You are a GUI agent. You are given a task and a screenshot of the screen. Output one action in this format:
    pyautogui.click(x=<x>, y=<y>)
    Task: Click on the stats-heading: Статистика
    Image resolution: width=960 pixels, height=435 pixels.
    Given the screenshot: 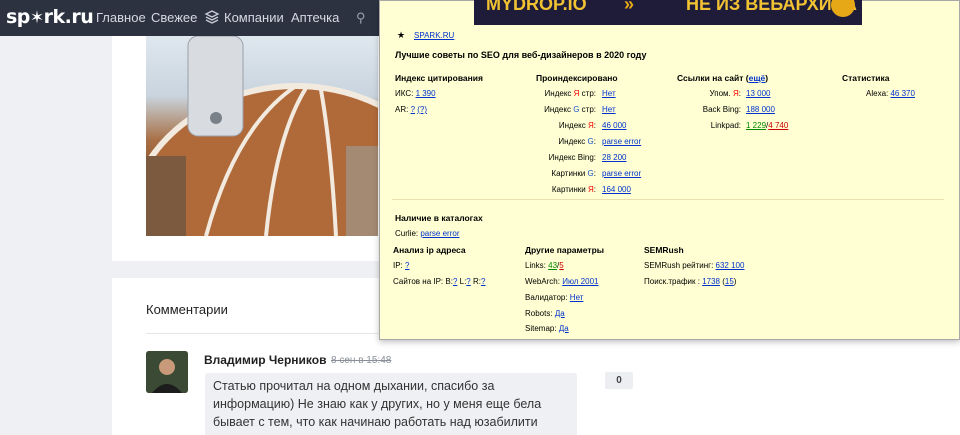 What is the action you would take?
    pyautogui.click(x=866, y=78)
    